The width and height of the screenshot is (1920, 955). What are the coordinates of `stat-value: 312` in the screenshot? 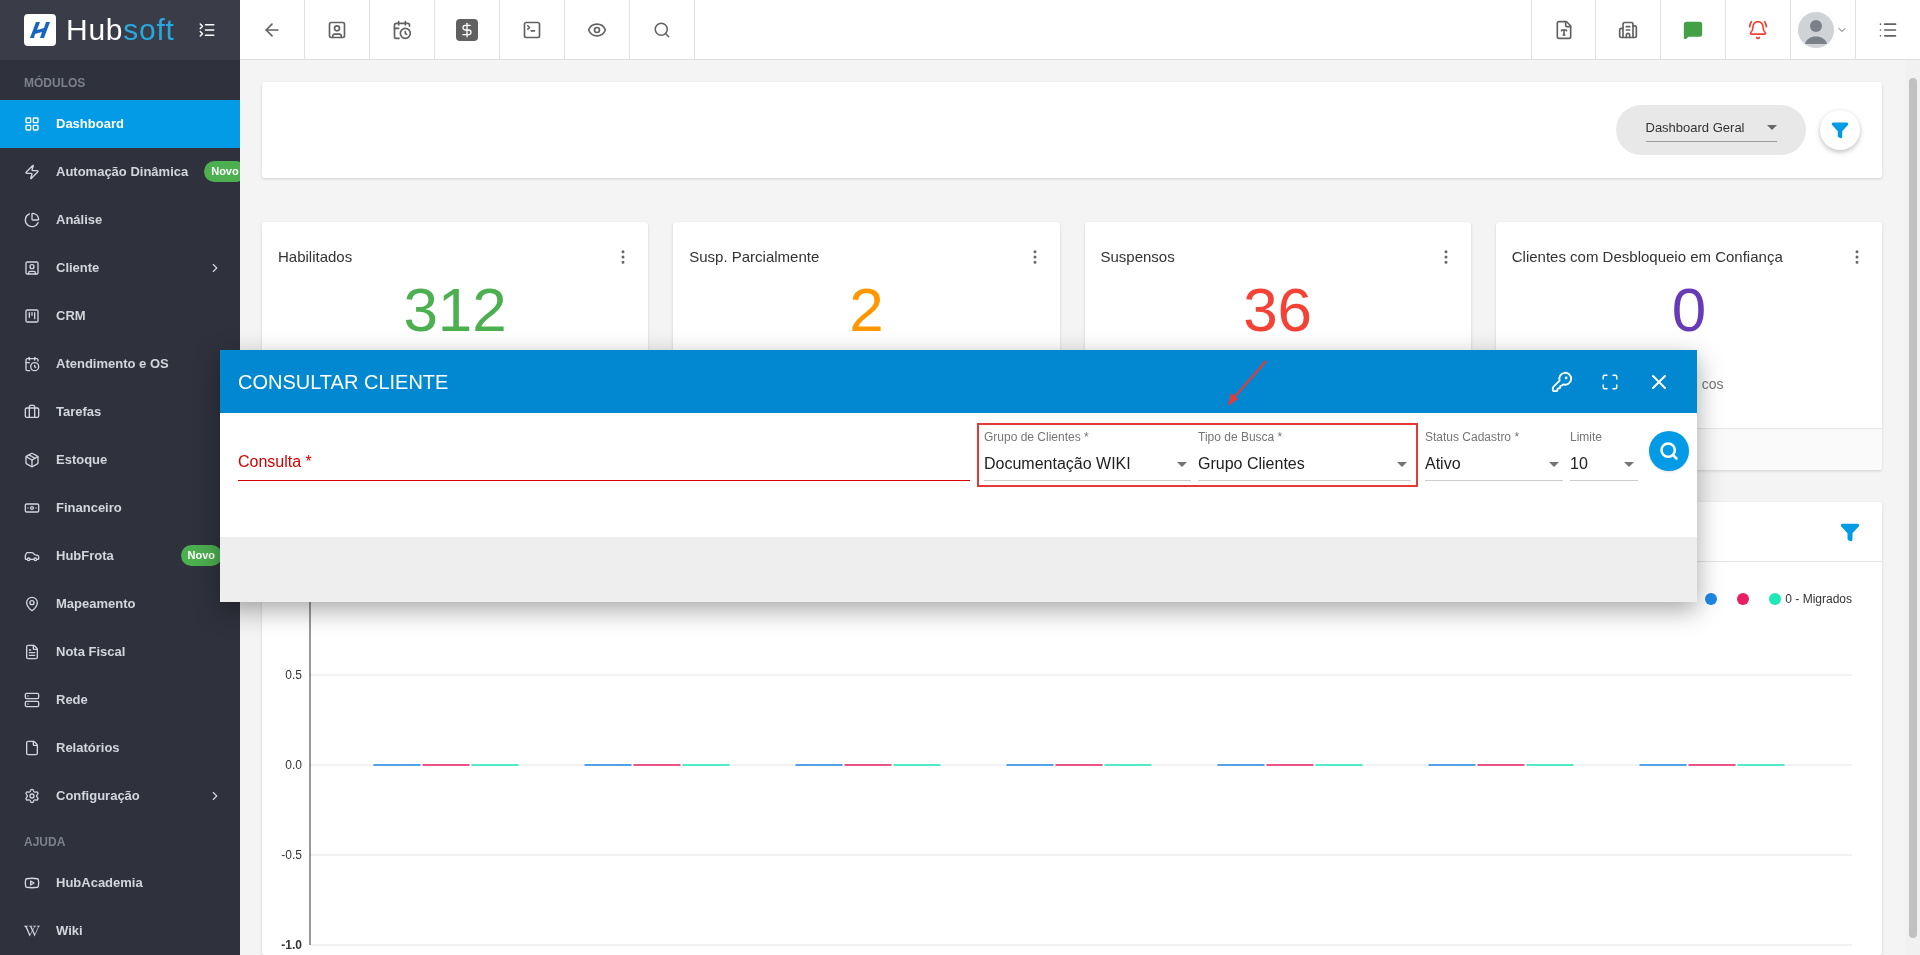 It's located at (455, 309).